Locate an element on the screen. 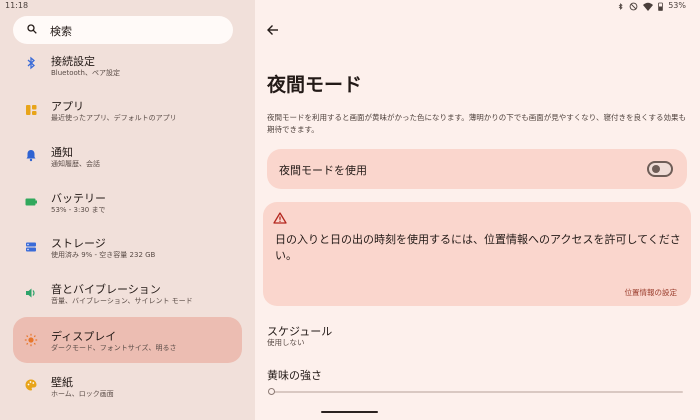 The image size is (700, 420). sidebar-item-sublabel: 53% - 3:30 まで is located at coordinates (78, 210).